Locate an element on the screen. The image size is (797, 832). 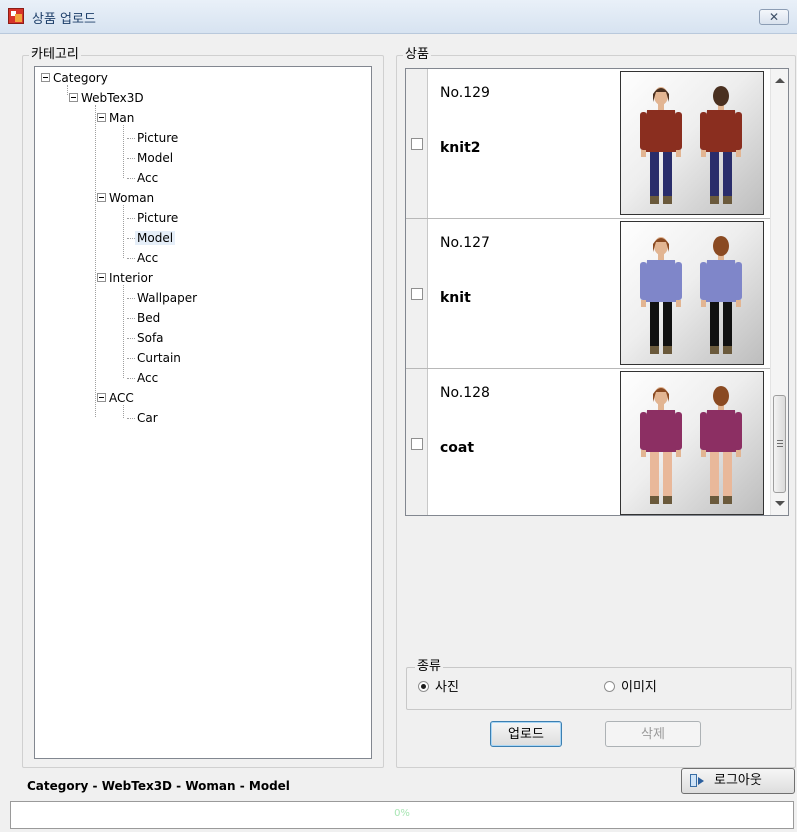
scroll-thumb is located at coordinates (779, 444).